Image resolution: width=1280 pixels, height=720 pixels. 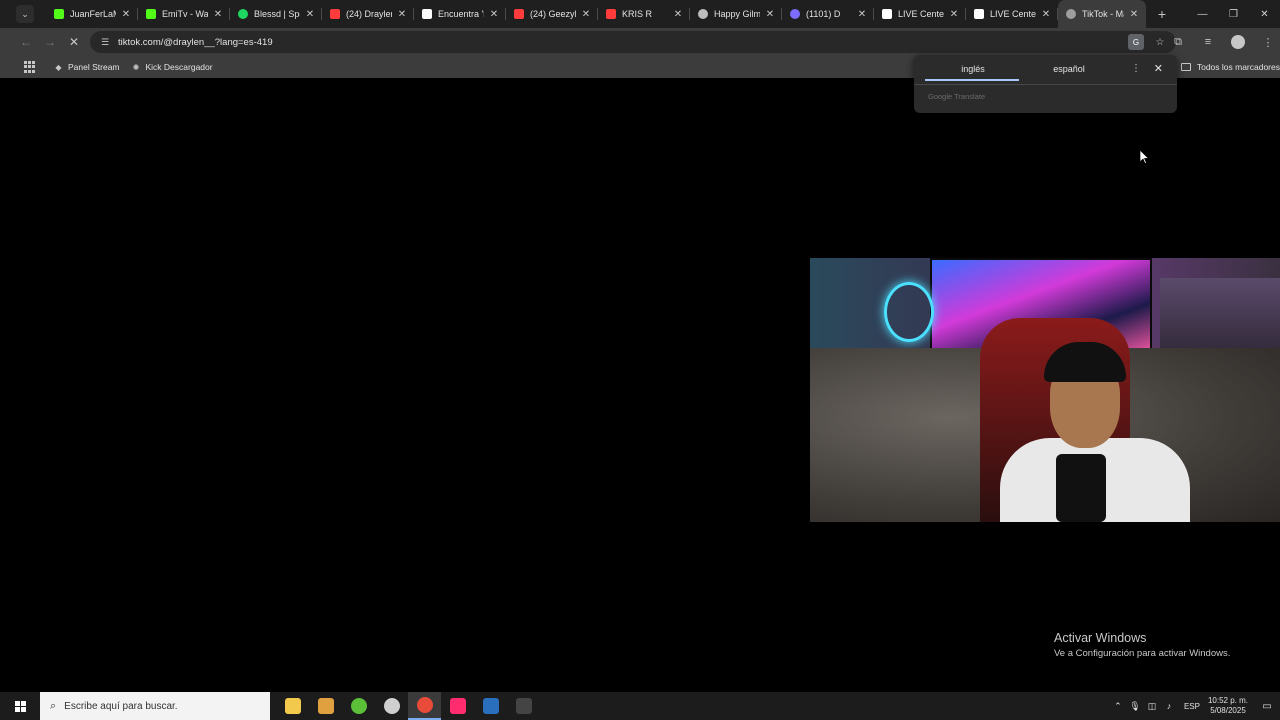 What do you see at coordinates (1136, 68) in the screenshot?
I see `translate-options-icon: ⋮` at bounding box center [1136, 68].